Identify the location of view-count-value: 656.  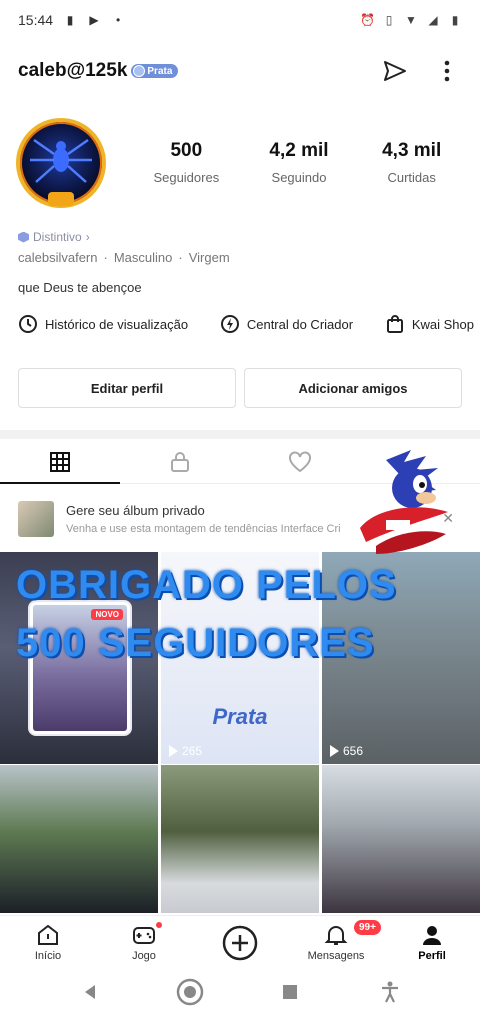
(353, 751).